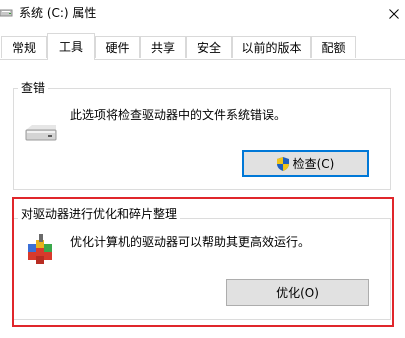 The image size is (405, 338). Describe the element at coordinates (58, 13) in the screenshot. I see `window-title: 系统 (C:) 属性` at that location.